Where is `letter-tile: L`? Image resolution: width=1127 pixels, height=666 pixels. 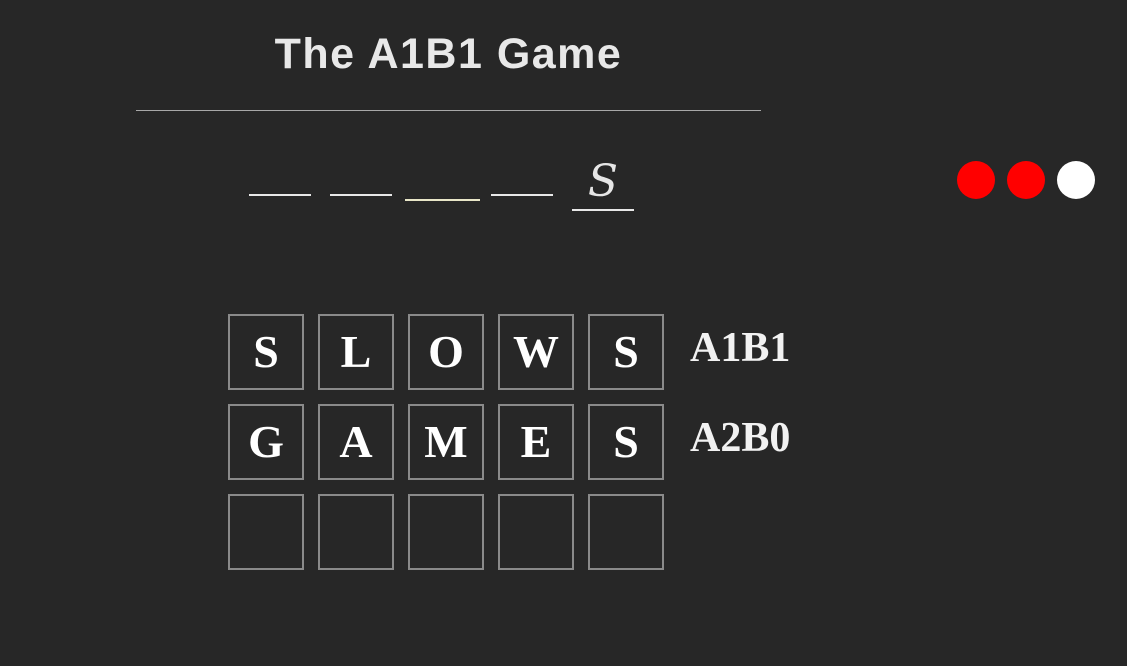 letter-tile: L is located at coordinates (356, 351).